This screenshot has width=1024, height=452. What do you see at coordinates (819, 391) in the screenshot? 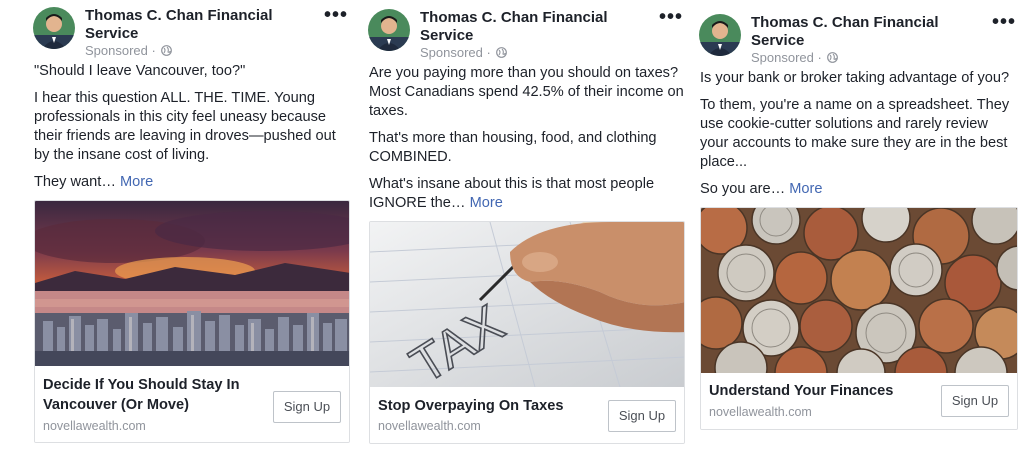
I see `card-headline: Understand Your Finances` at bounding box center [819, 391].